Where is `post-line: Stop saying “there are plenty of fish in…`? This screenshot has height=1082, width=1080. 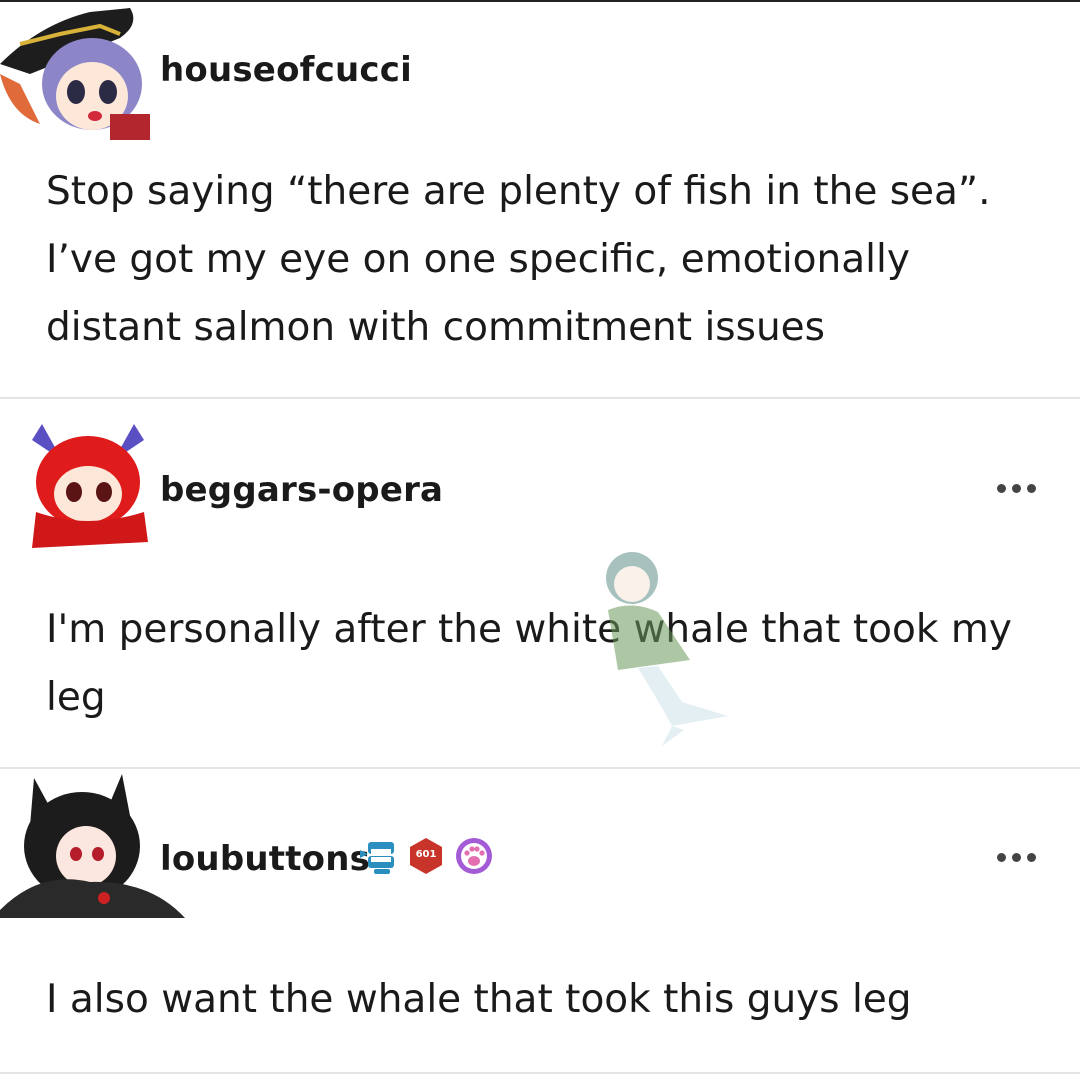 post-line: Stop saying “there are plenty of fish in… is located at coordinates (518, 191).